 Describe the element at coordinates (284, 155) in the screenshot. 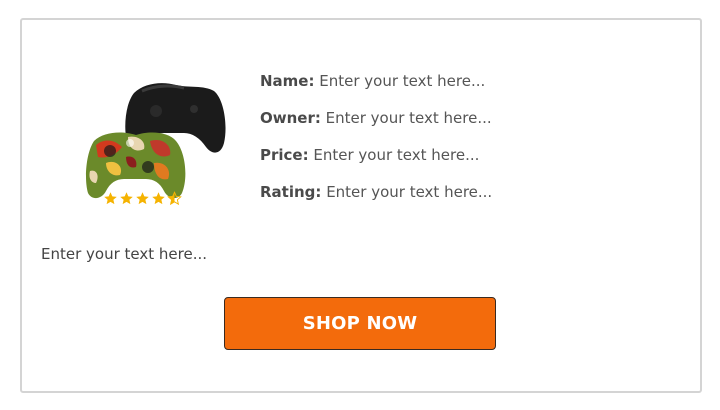

I see `price-label: Price:` at that location.